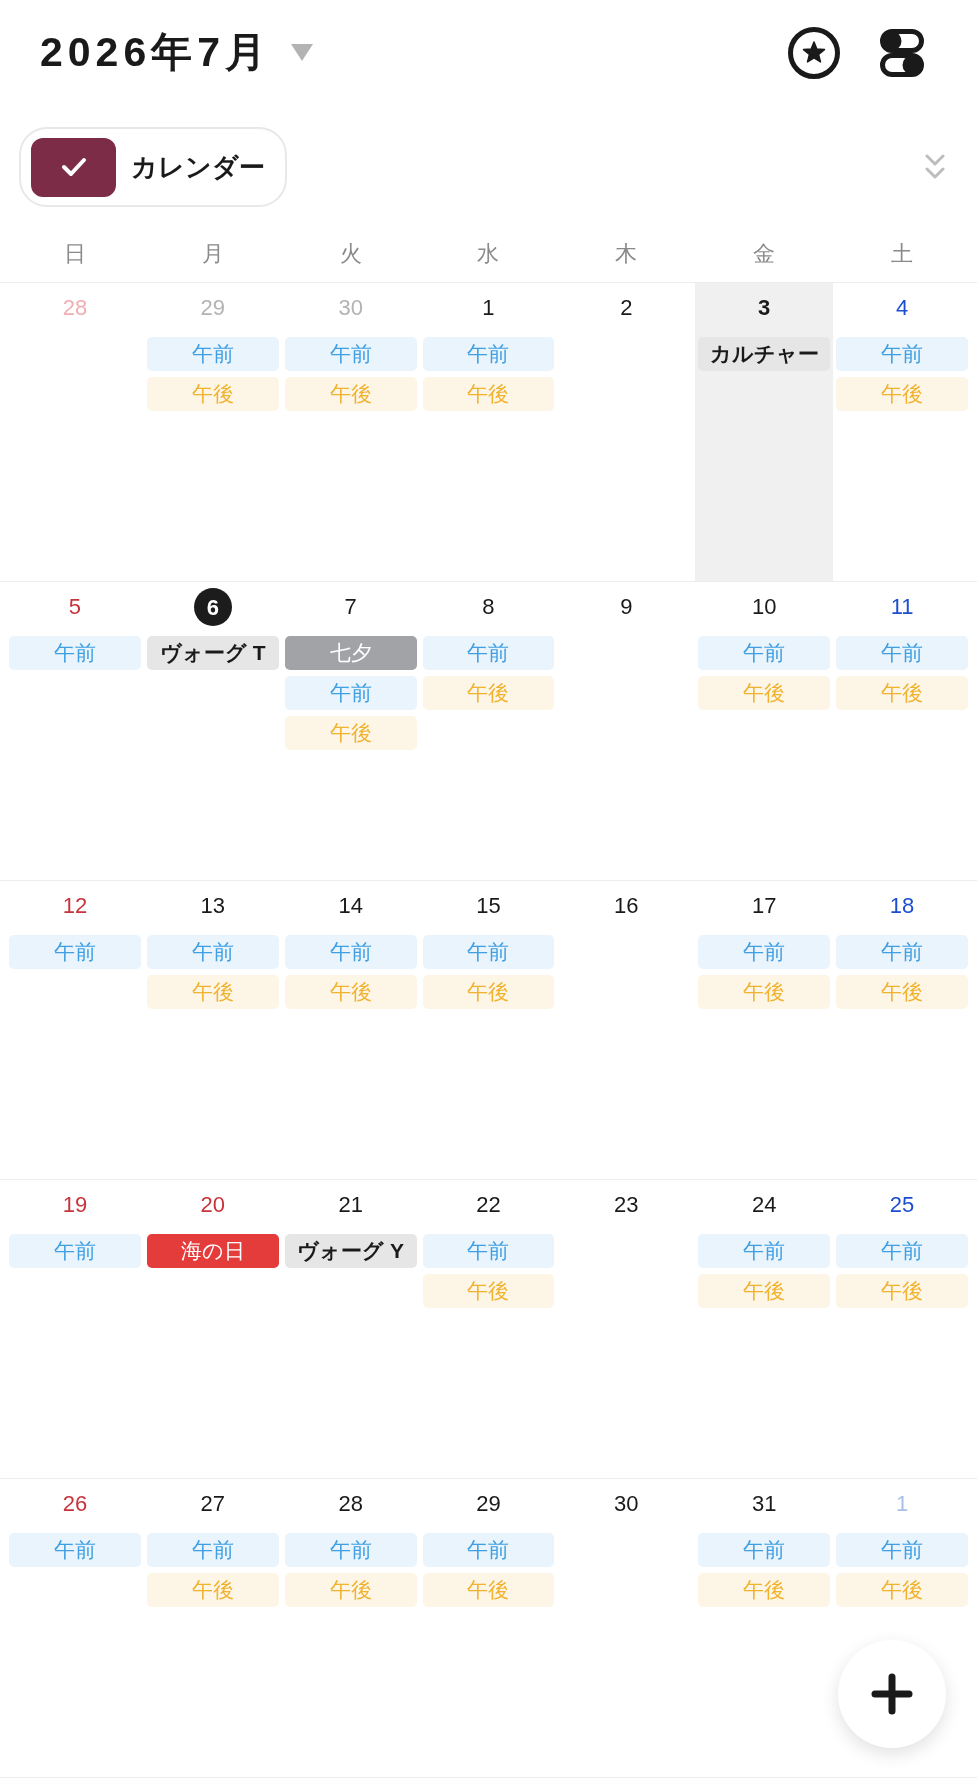 The width and height of the screenshot is (977, 1790). What do you see at coordinates (350, 1205) in the screenshot?
I see `date-number: 21` at bounding box center [350, 1205].